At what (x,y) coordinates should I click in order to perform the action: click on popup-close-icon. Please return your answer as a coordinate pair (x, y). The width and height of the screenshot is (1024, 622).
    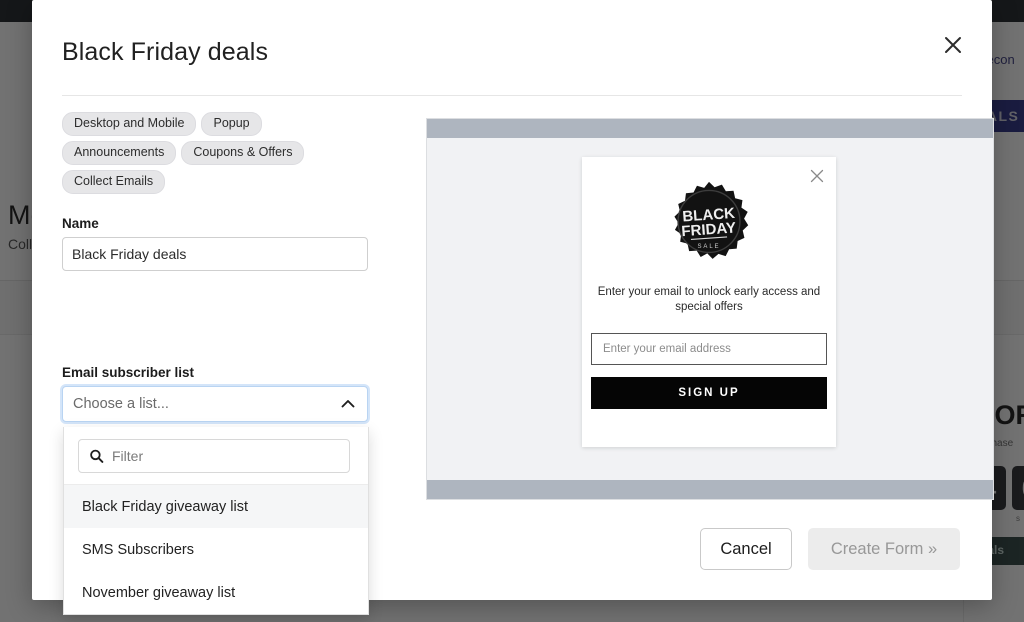
    Looking at the image, I should click on (817, 176).